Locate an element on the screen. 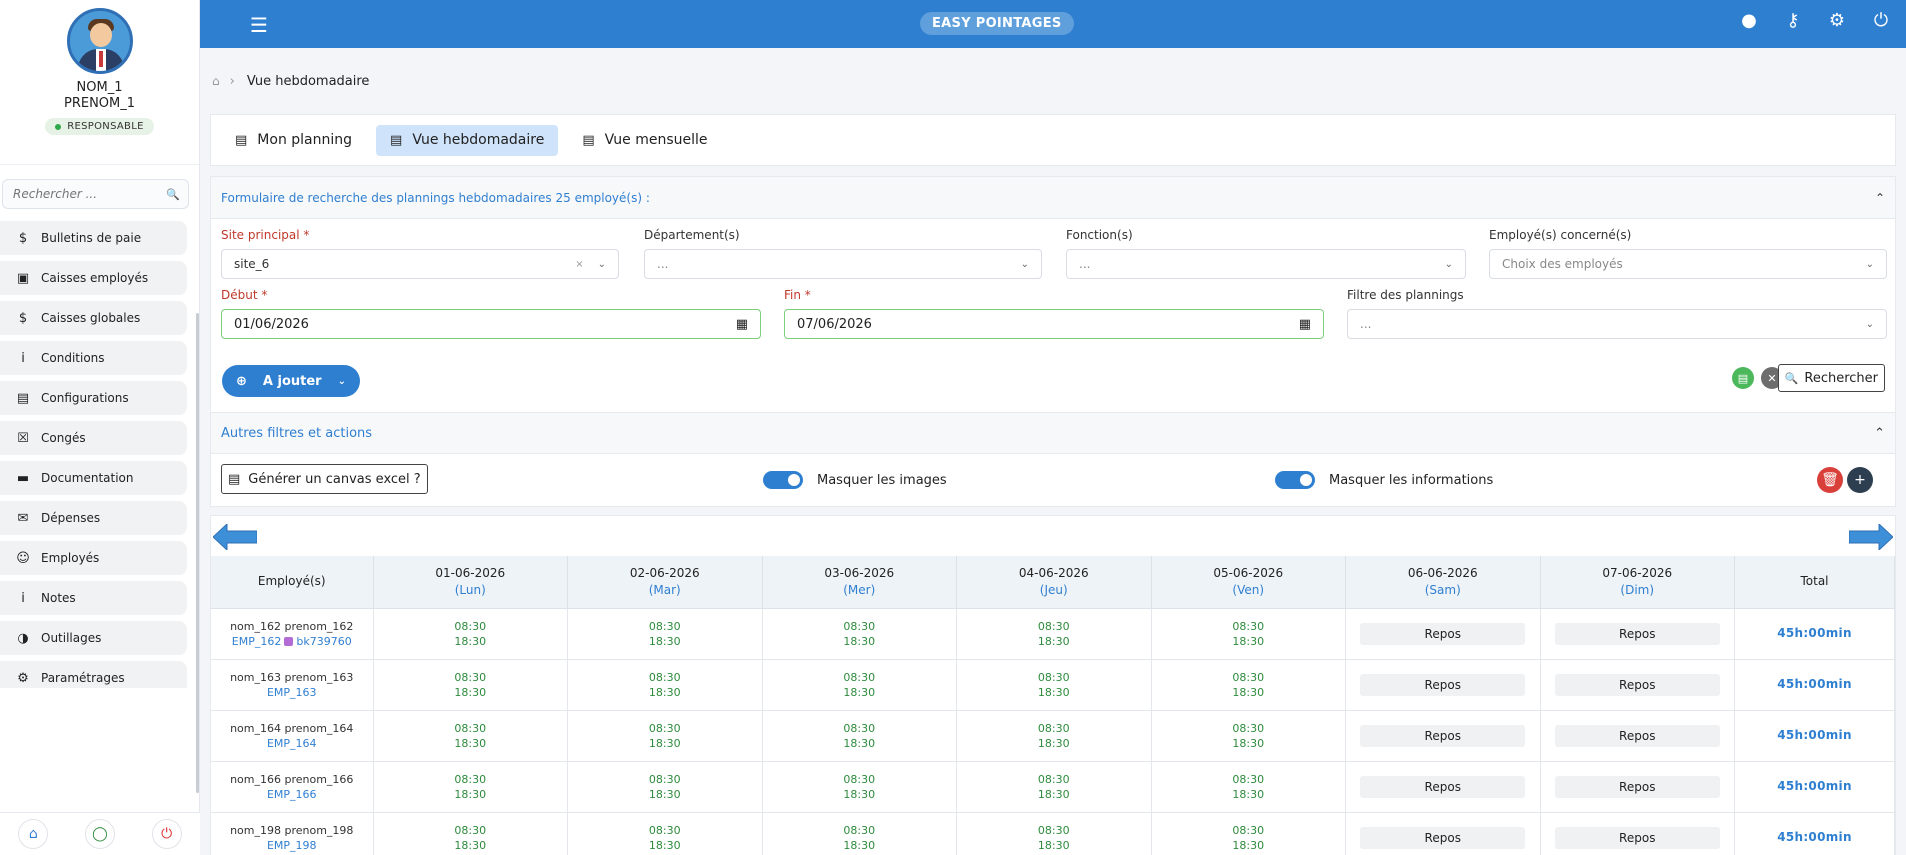  account-icon: ● is located at coordinates (1749, 20).